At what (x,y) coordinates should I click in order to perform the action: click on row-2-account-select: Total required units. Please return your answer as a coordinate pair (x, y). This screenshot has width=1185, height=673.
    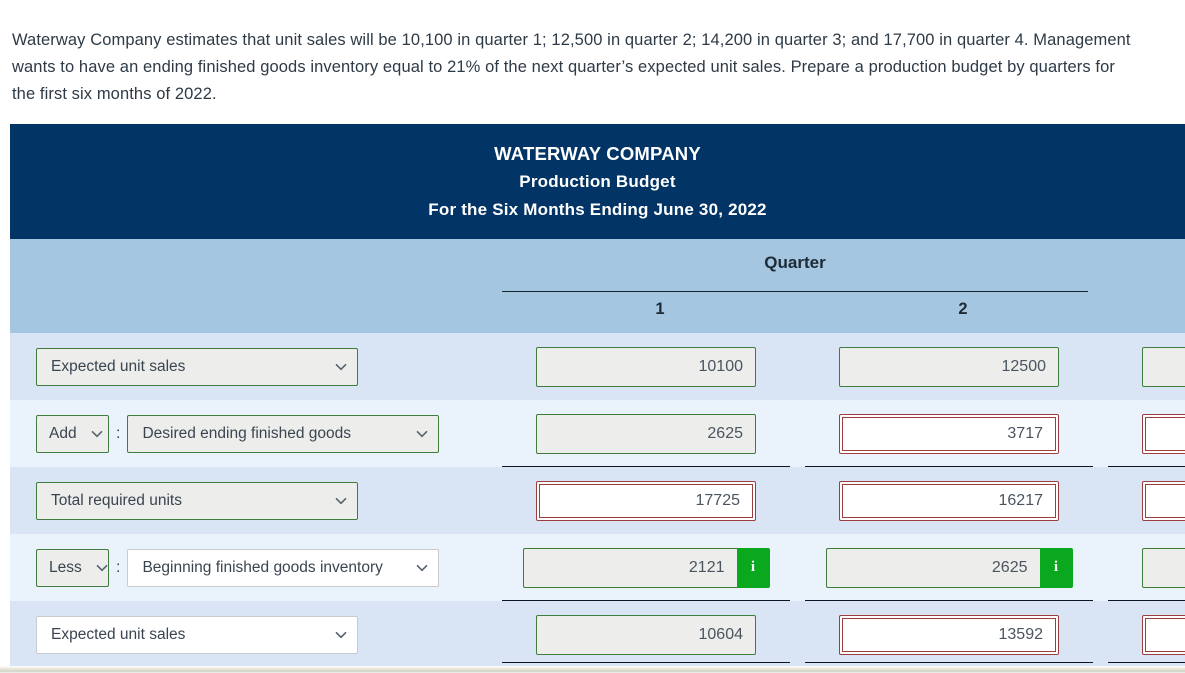
    Looking at the image, I should click on (197, 500).